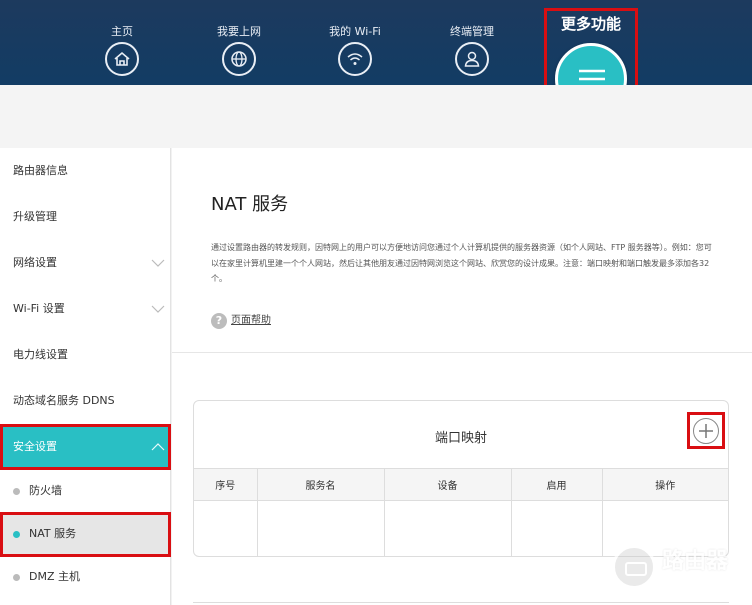 The width and height of the screenshot is (752, 605). I want to click on watermark: 路由器 luyouqi.com, so click(677, 567).